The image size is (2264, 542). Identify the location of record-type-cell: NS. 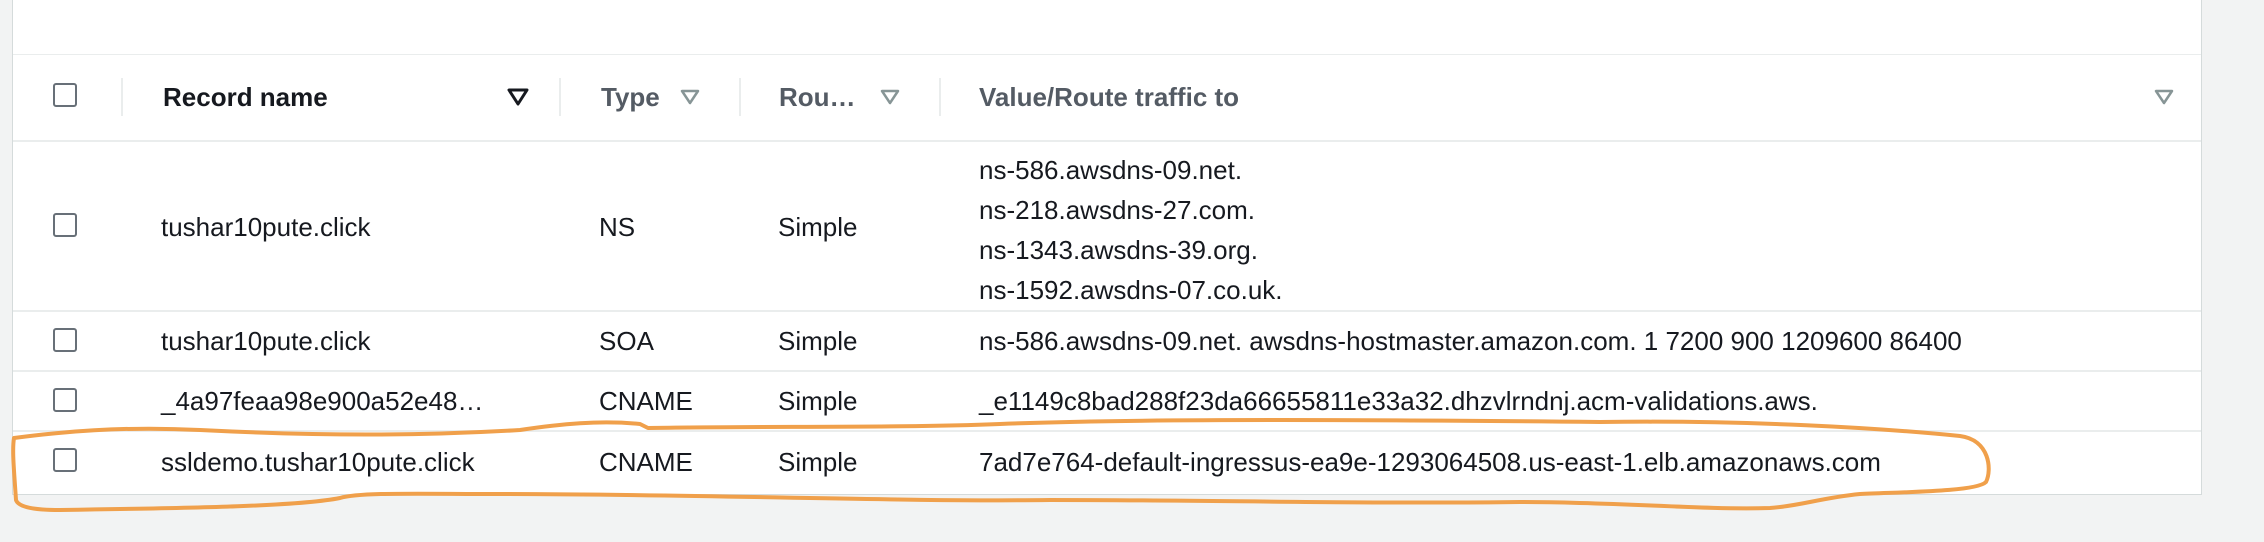
(617, 227).